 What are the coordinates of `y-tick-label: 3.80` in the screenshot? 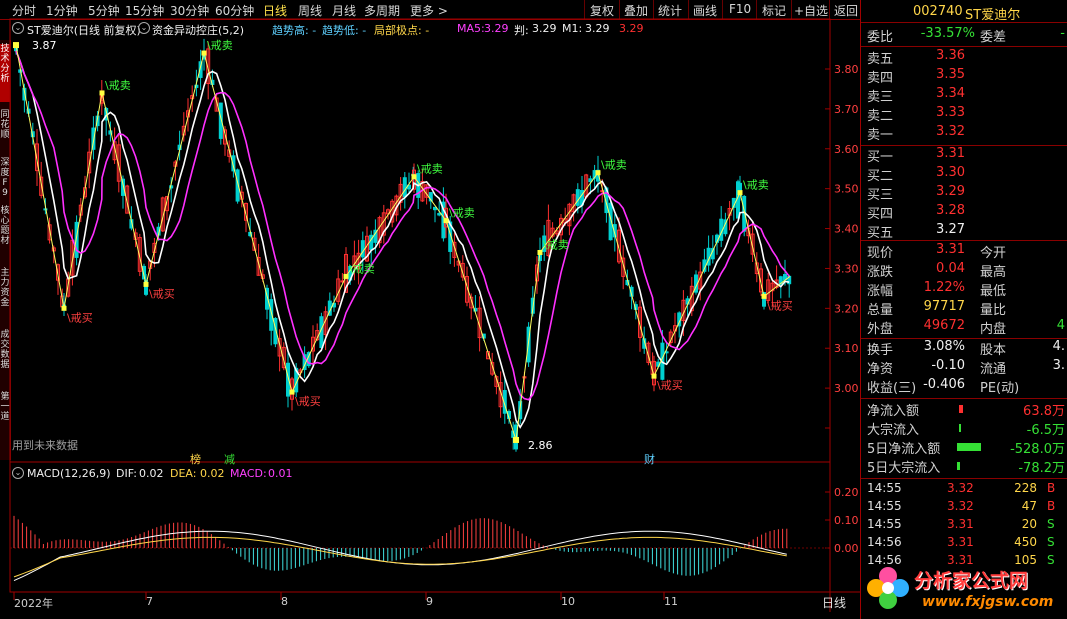 It's located at (846, 69).